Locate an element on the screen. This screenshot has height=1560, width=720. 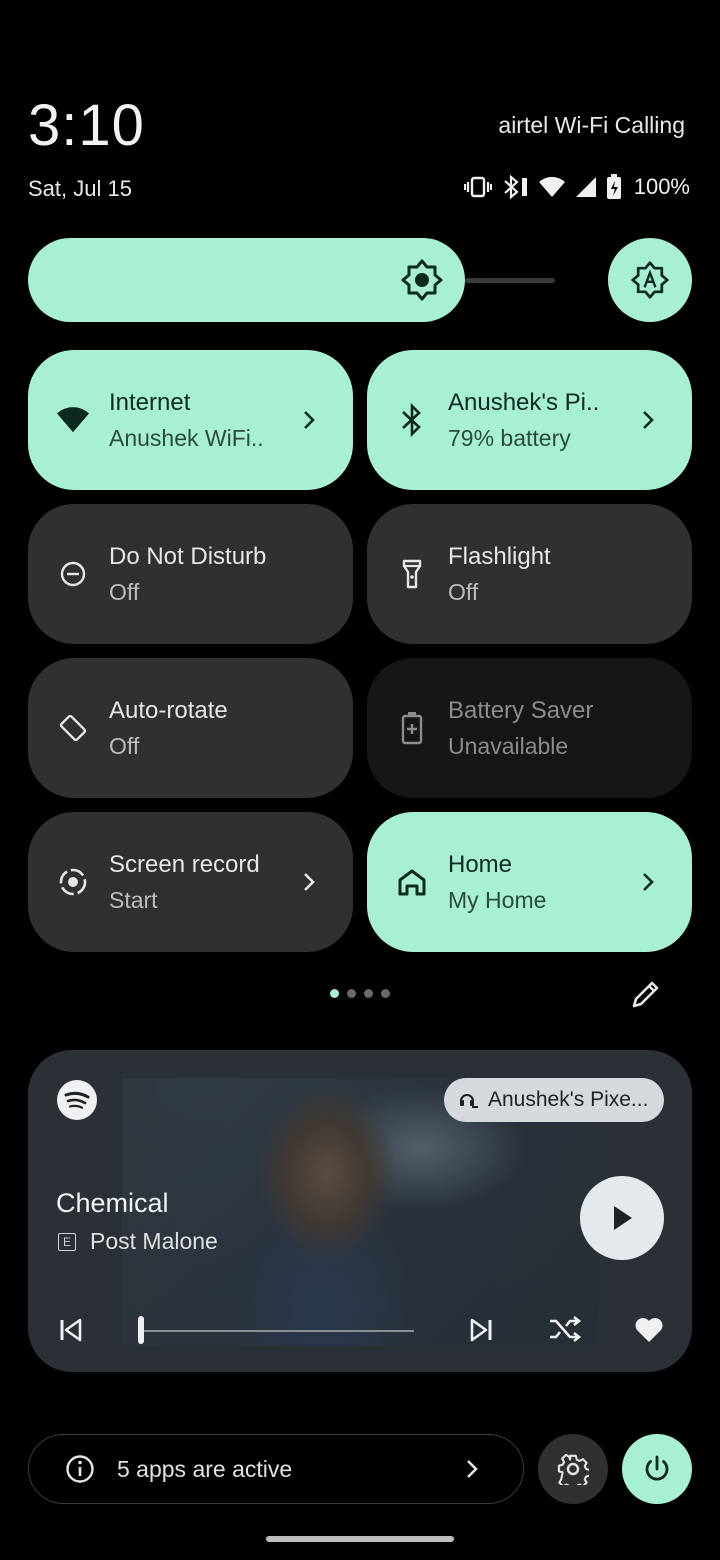
active-apps-button: 5 apps are active is located at coordinates (276, 1469).